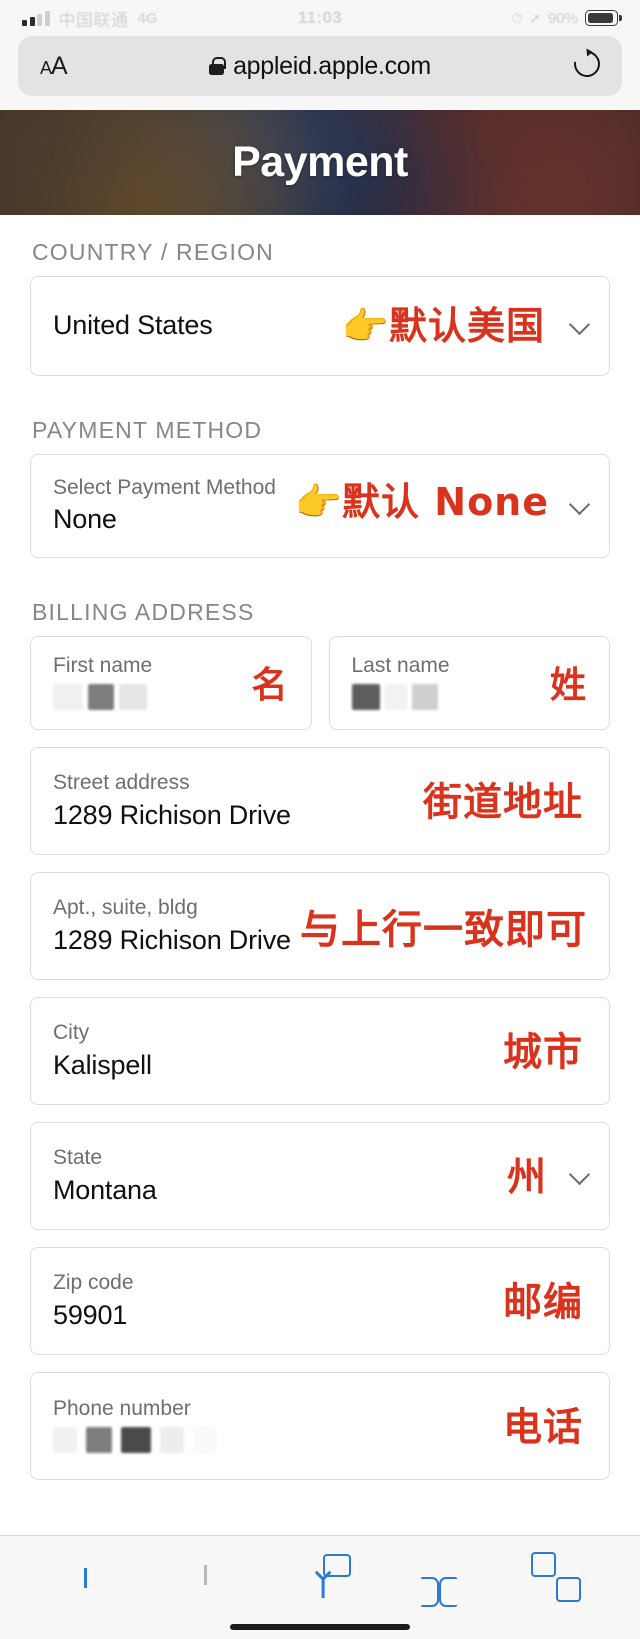 Image resolution: width=640 pixels, height=1639 pixels. I want to click on reload-icon, so click(587, 63).